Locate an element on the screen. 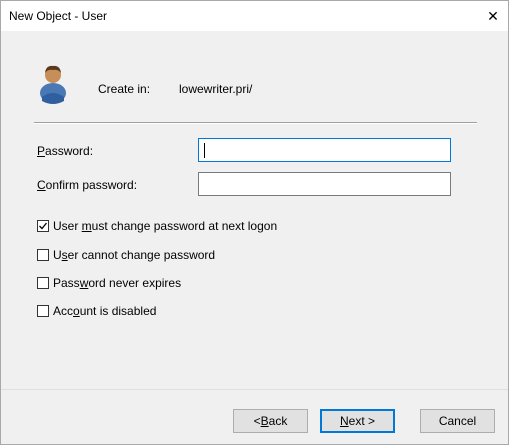 This screenshot has width=509, height=445. option-password-never-expires: Password never expires is located at coordinates (109, 283).